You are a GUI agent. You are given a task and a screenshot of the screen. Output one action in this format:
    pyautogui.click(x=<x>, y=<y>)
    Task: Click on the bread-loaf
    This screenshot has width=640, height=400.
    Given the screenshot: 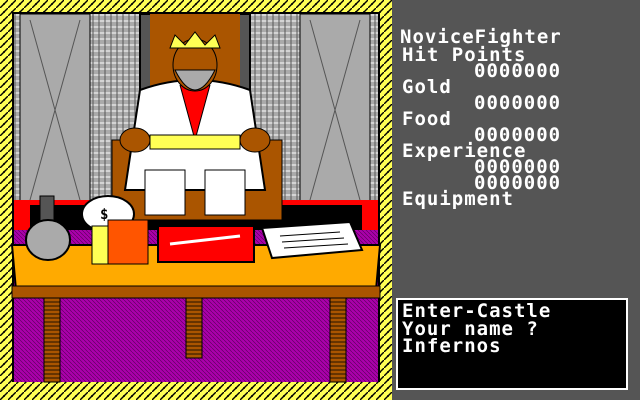 What is the action you would take?
    pyautogui.click(x=128, y=242)
    